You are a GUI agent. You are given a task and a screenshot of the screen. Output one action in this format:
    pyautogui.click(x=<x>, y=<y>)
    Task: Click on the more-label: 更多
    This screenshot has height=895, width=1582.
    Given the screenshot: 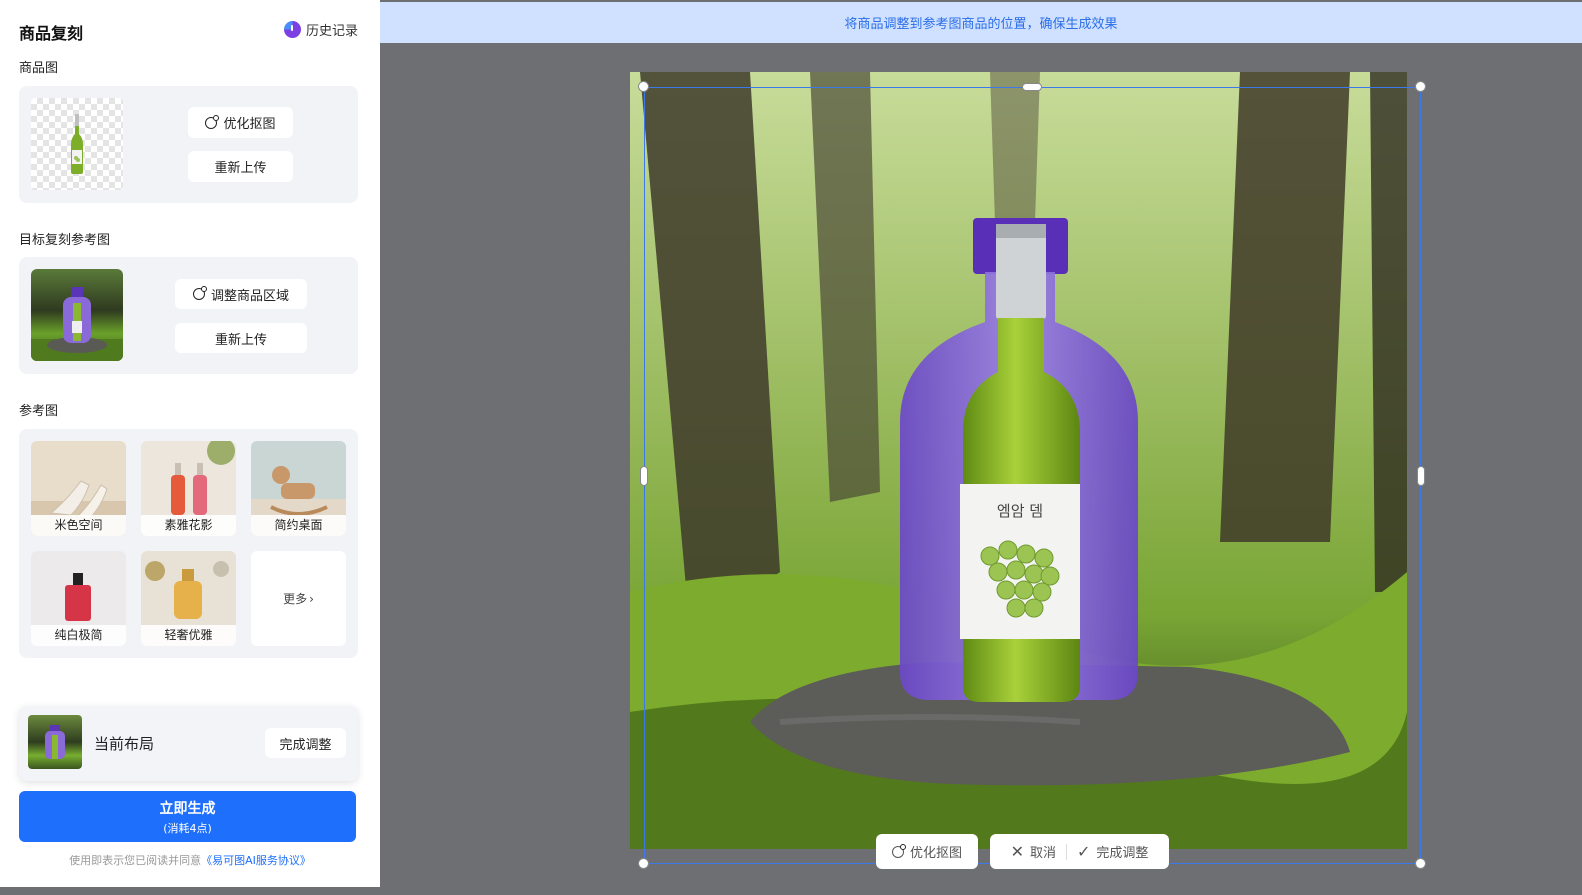 What is the action you would take?
    pyautogui.click(x=295, y=599)
    